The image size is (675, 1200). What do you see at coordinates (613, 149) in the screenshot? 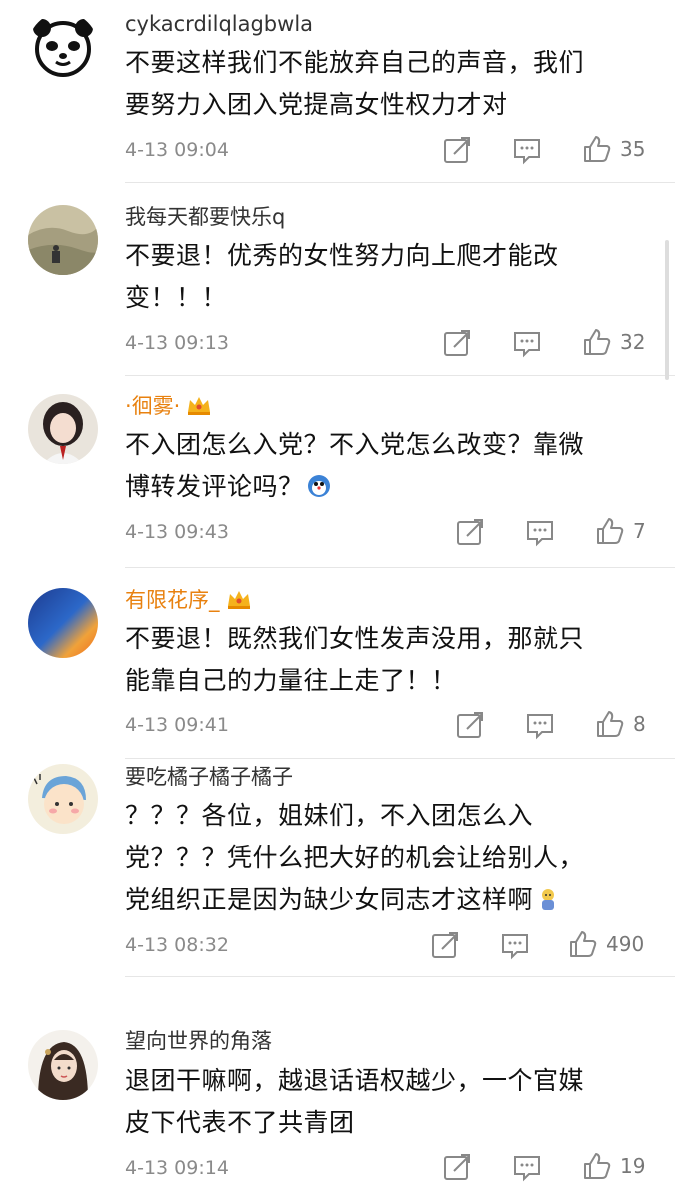
I see `like-button: 35` at bounding box center [613, 149].